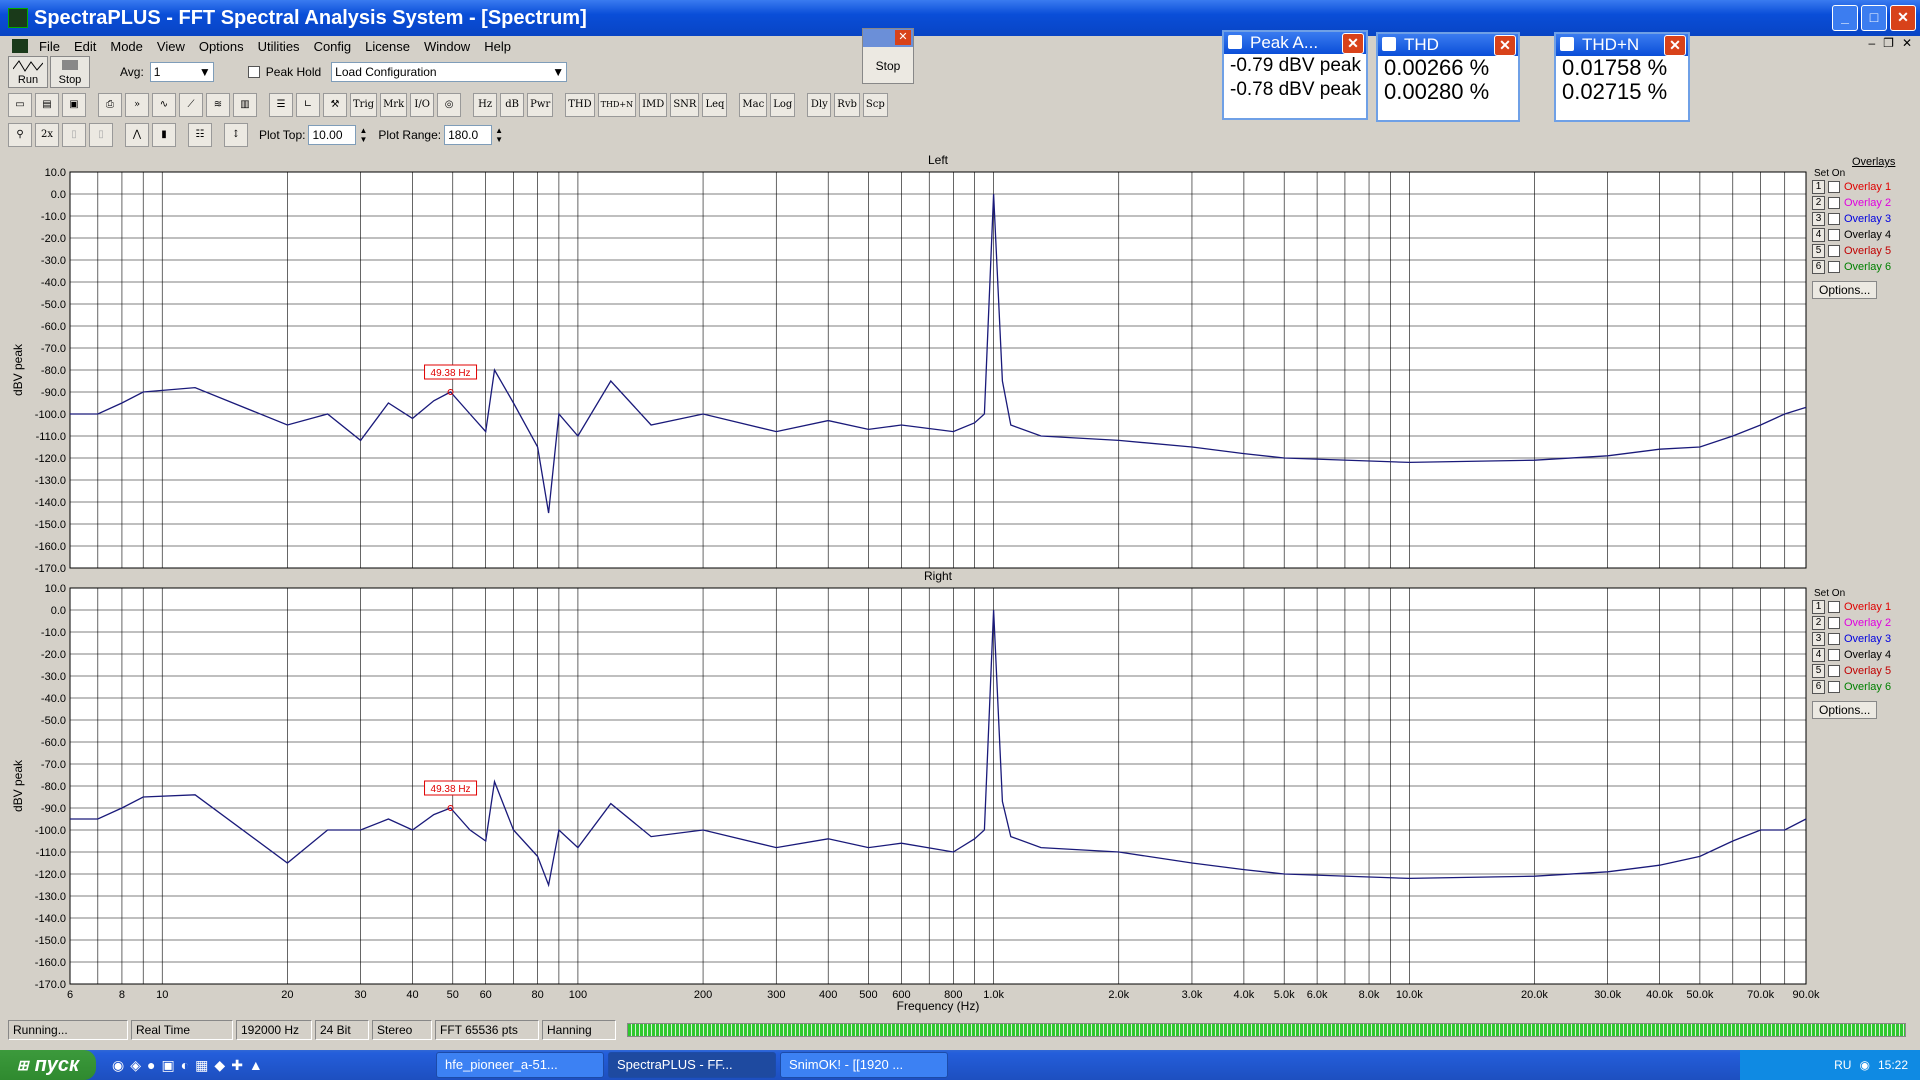 This screenshot has width=1920, height=1080. Describe the element at coordinates (20, 135) in the screenshot. I see `zoom-icon: ⚲` at that location.